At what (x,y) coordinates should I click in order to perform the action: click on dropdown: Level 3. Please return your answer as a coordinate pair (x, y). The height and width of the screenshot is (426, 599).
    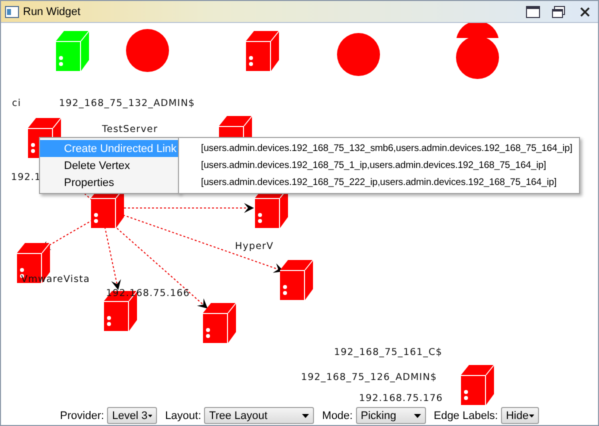
    Looking at the image, I should click on (132, 415).